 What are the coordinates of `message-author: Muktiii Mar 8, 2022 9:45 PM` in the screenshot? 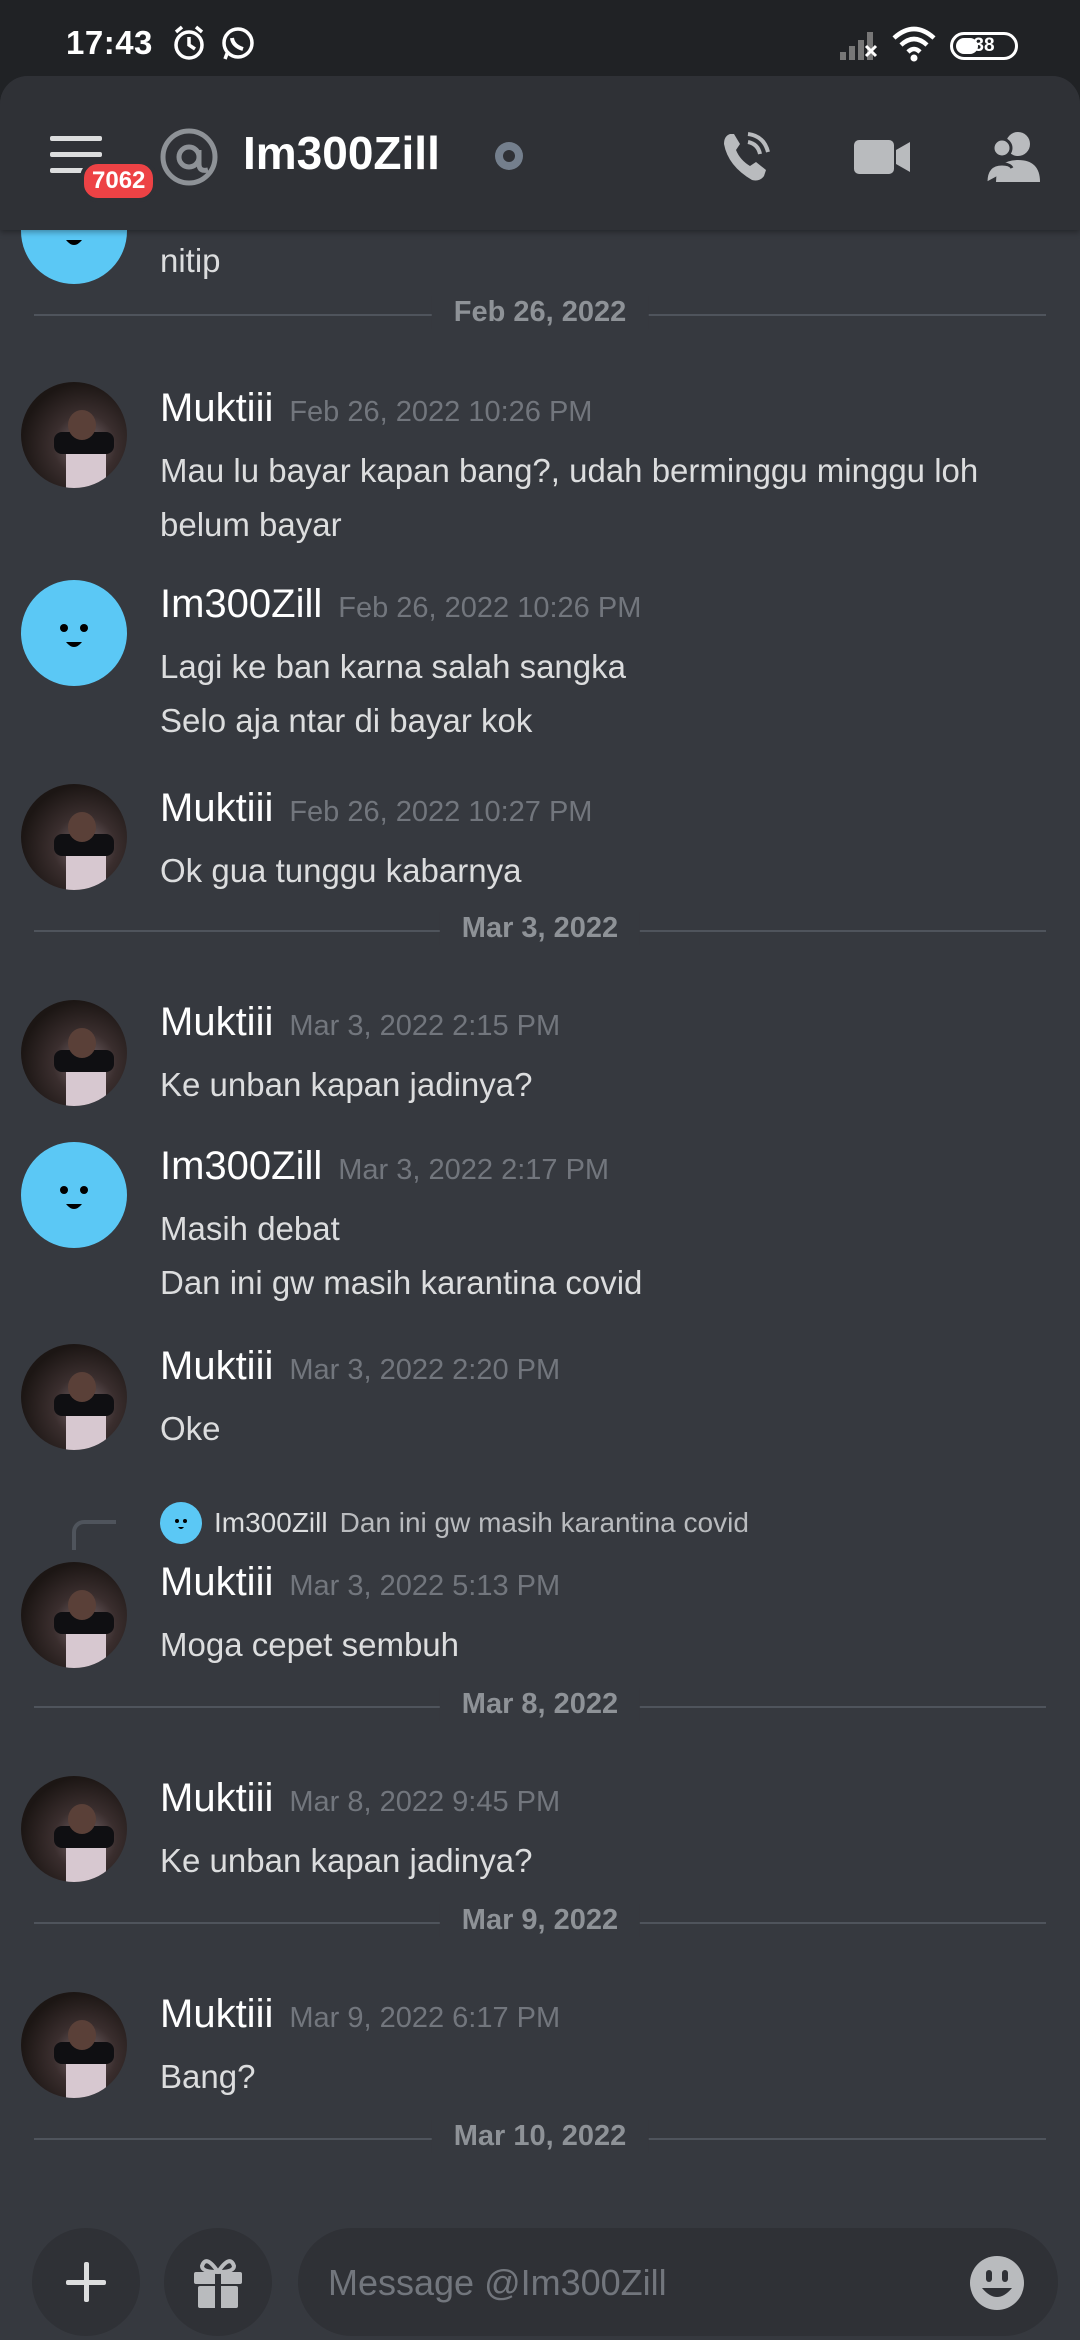 It's located at (360, 1798).